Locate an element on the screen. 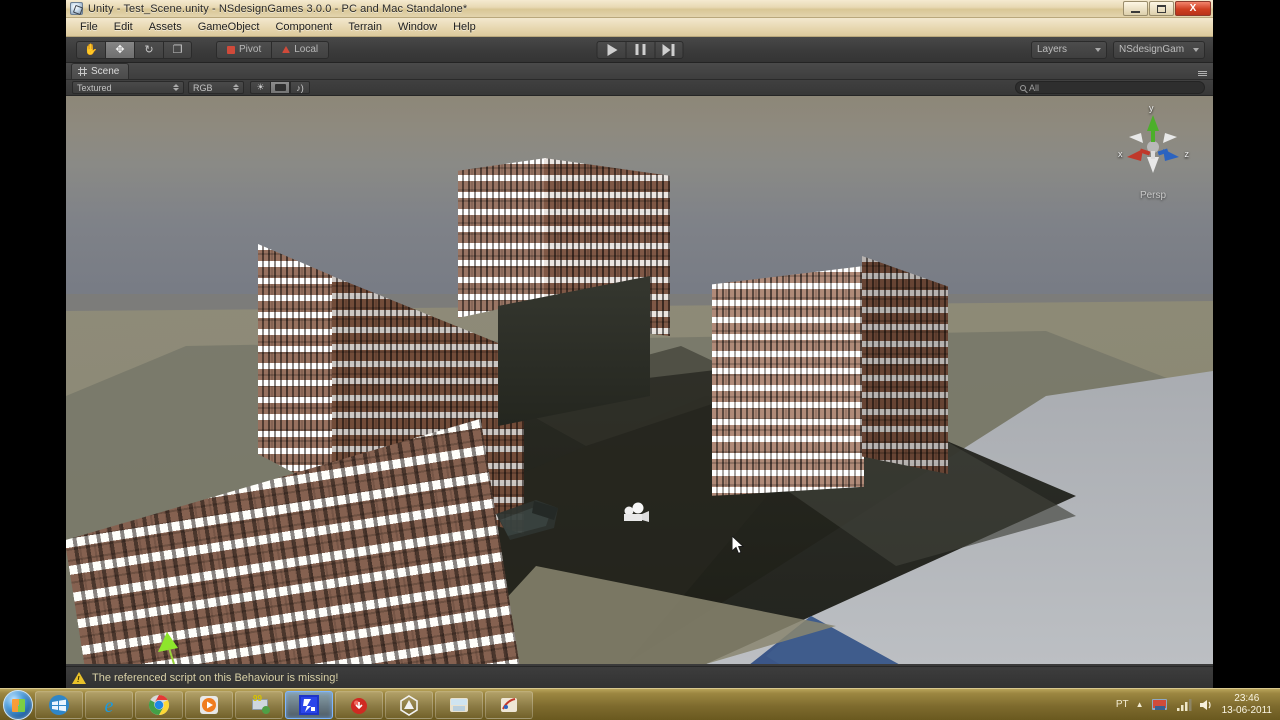 The height and width of the screenshot is (720, 1280). gizmo-z-label: z is located at coordinates (1187, 154).